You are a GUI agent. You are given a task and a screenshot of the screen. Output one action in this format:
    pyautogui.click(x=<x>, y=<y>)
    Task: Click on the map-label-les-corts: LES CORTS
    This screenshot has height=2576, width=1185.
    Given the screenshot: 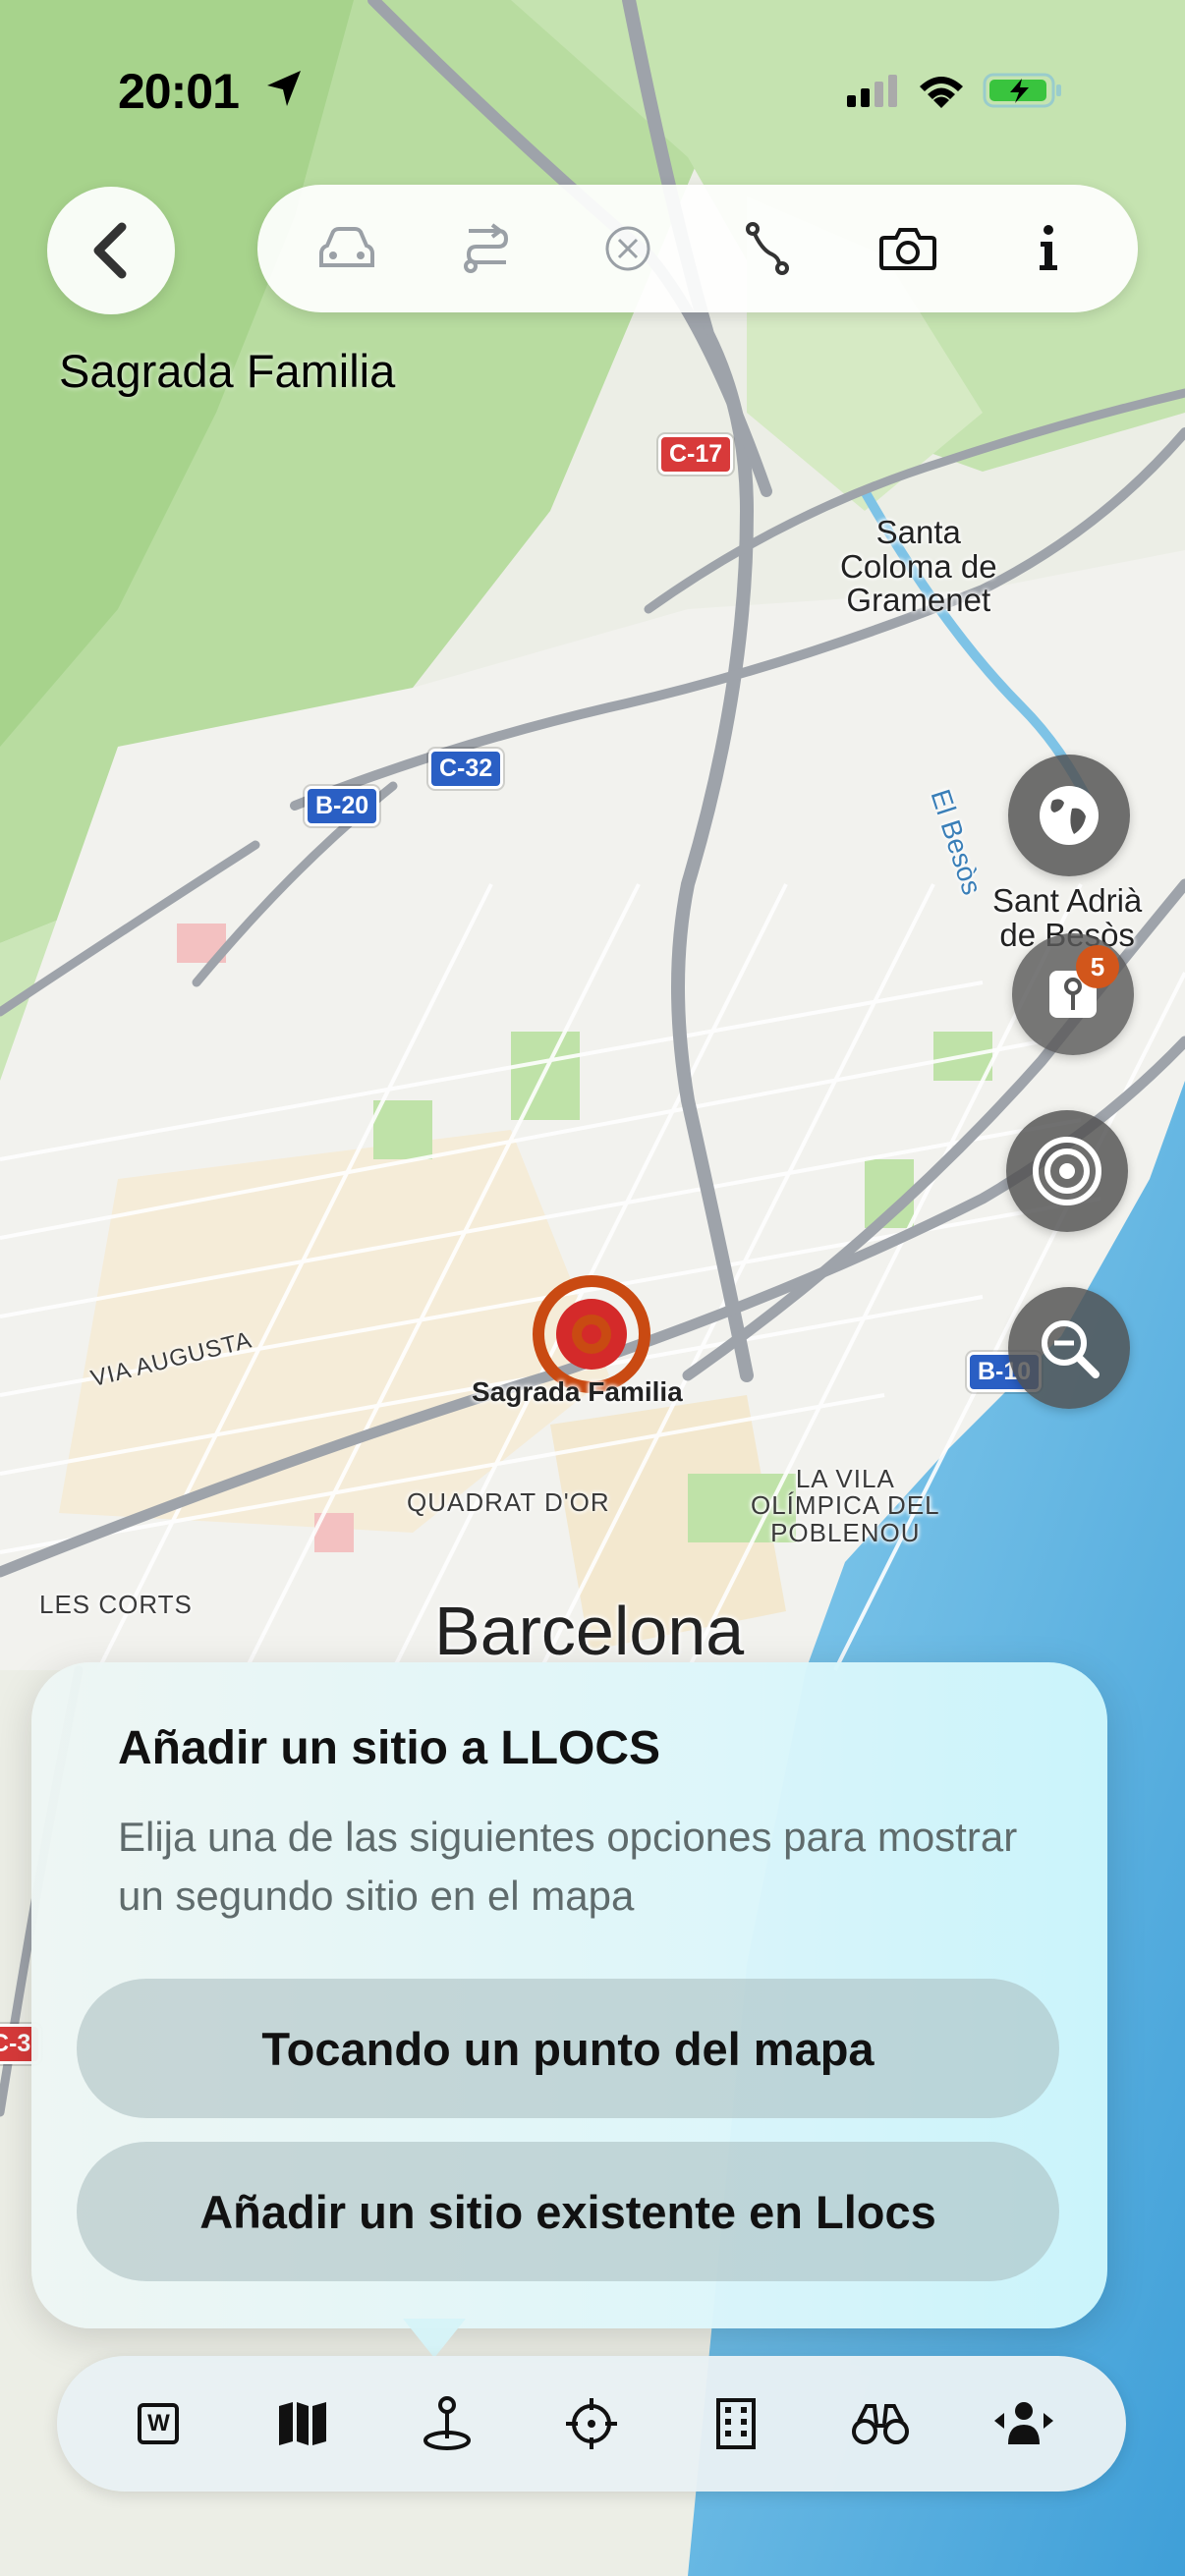 What is the action you would take?
    pyautogui.click(x=116, y=1604)
    